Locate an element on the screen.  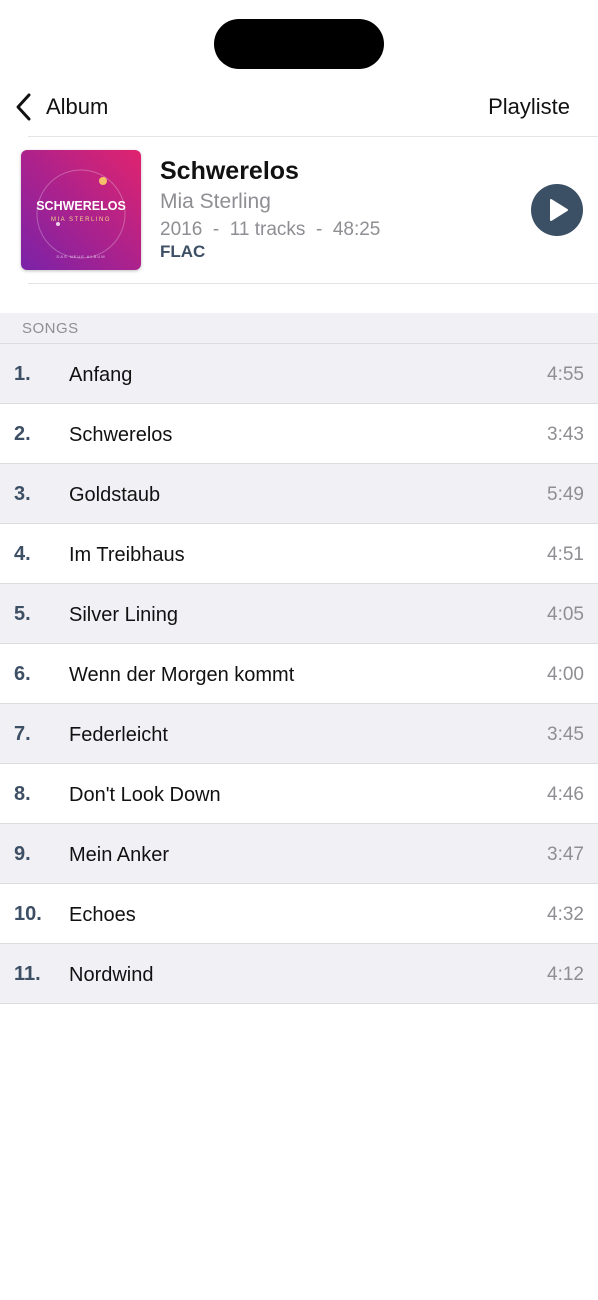
play-button is located at coordinates (557, 210).